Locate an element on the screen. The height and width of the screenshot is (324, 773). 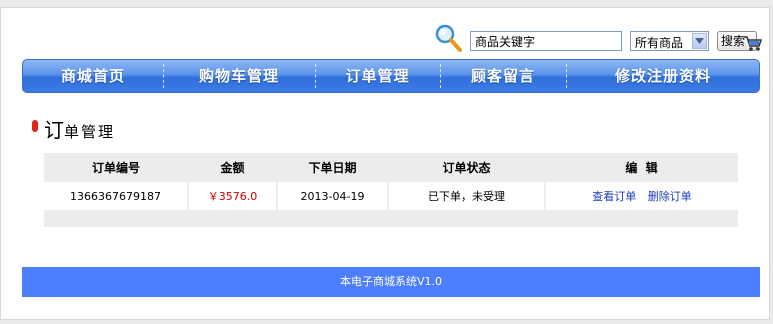
page-title: 订单管理 is located at coordinates (79, 128).